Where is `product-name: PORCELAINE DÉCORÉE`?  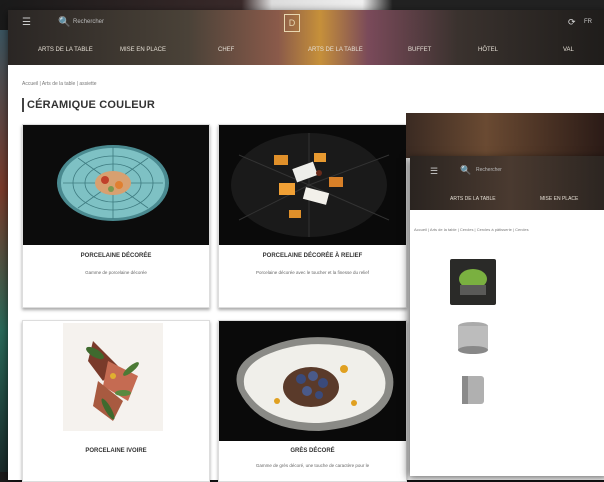
product-name: PORCELAINE DÉCORÉE is located at coordinates (116, 256).